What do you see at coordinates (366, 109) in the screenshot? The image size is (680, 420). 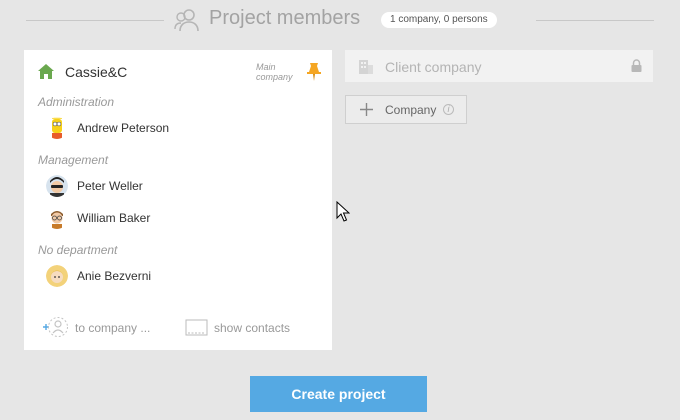 I see `plus-icon` at bounding box center [366, 109].